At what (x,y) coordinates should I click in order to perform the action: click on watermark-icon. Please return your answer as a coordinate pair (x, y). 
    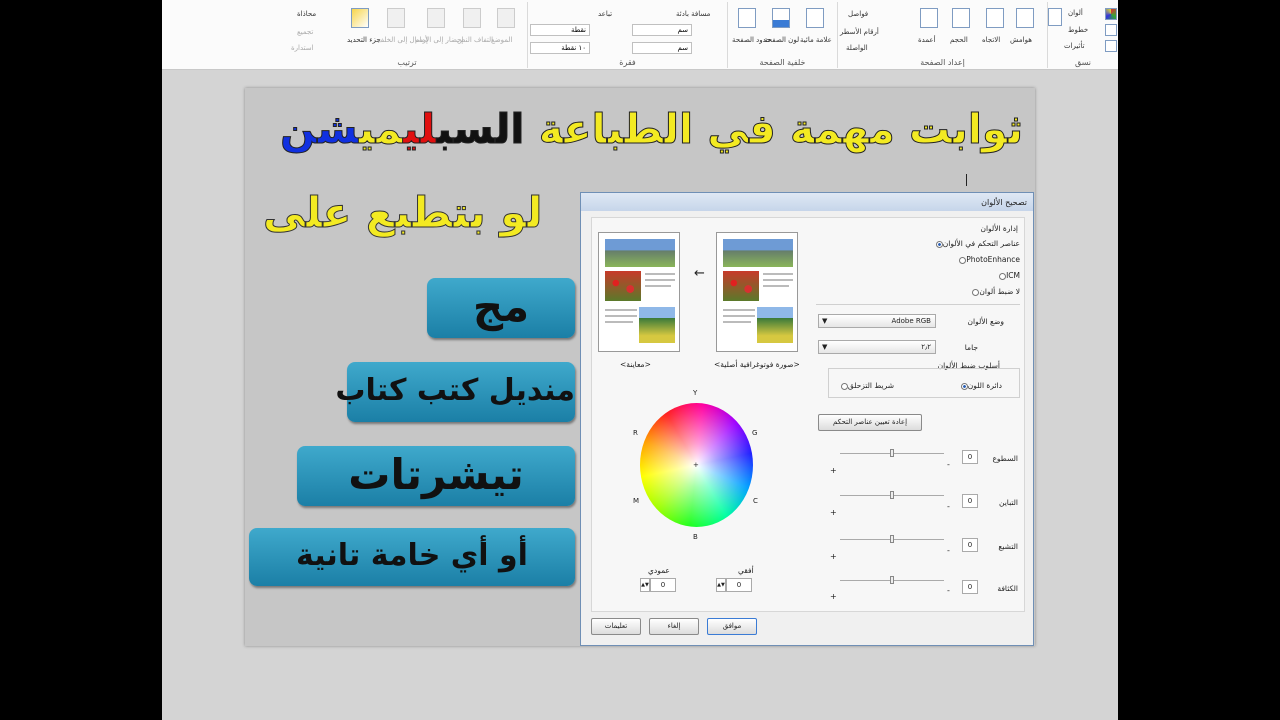
    Looking at the image, I should click on (815, 18).